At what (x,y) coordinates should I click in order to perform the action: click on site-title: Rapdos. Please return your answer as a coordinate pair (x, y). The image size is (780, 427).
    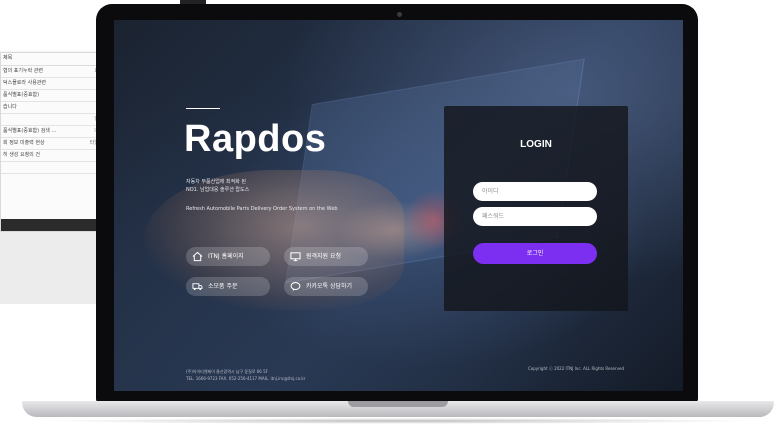
    Looking at the image, I should click on (255, 139).